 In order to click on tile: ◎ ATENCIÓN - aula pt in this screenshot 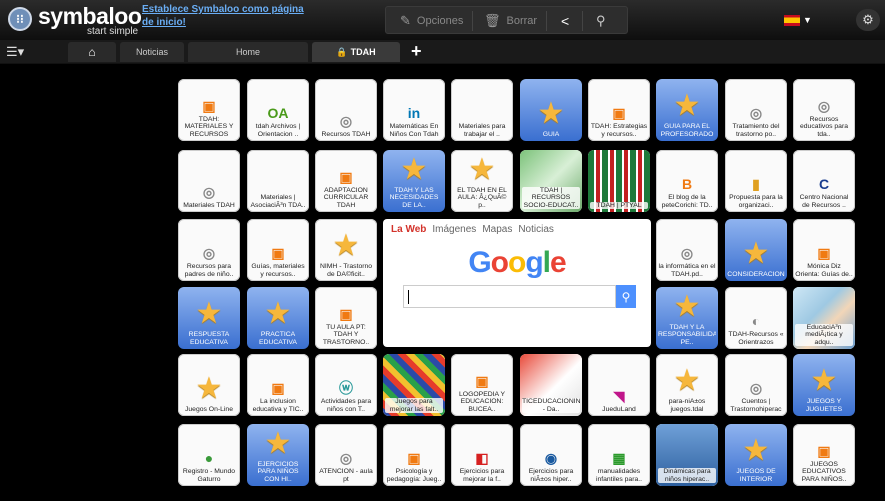, I will do `click(346, 455)`.